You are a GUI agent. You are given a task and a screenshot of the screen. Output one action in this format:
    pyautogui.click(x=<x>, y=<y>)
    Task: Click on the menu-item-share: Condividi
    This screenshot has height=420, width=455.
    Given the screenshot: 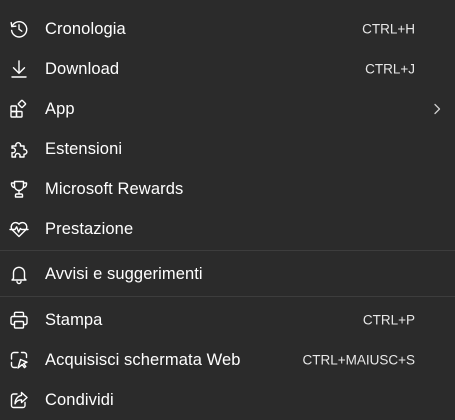 What is the action you would take?
    pyautogui.click(x=227, y=400)
    